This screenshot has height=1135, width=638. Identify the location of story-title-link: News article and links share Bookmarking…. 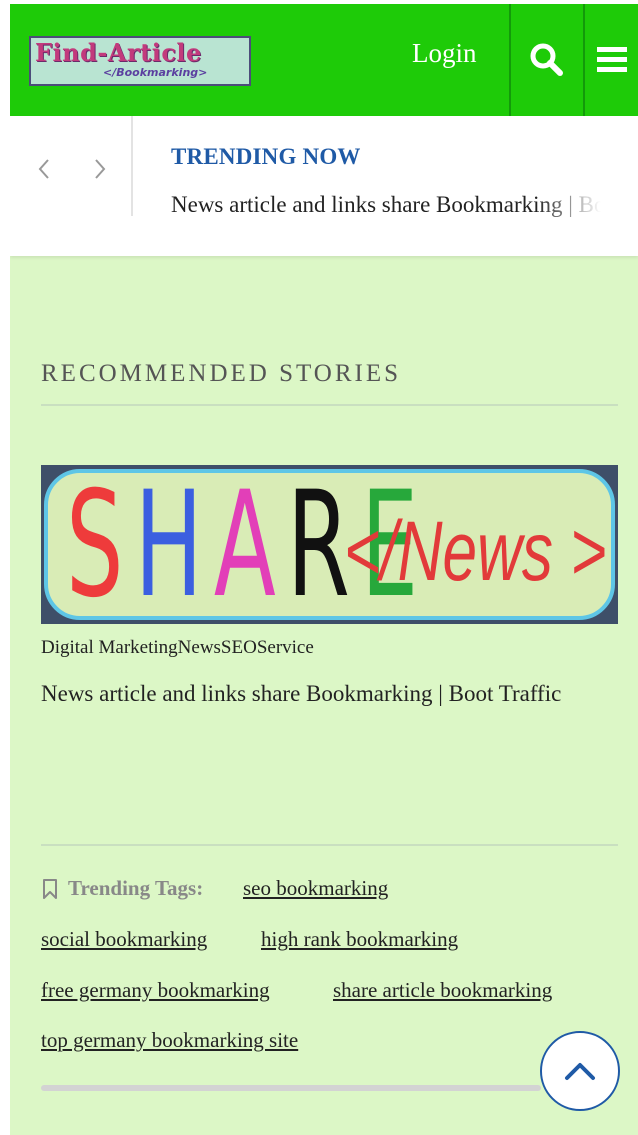
(321, 693).